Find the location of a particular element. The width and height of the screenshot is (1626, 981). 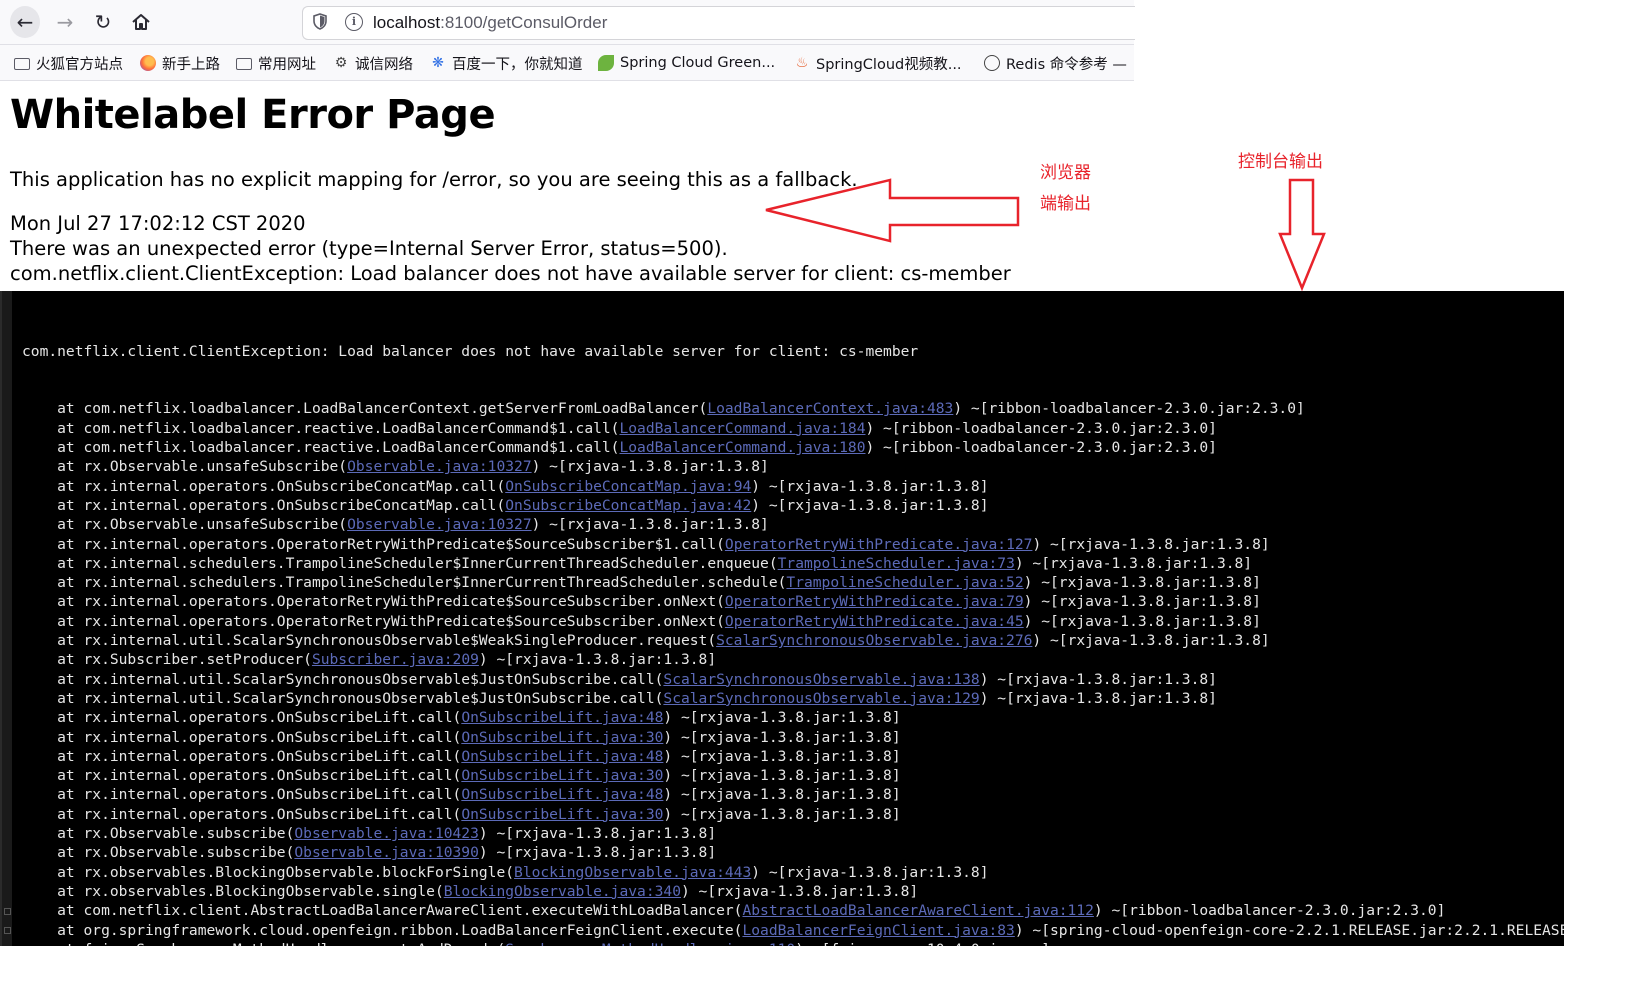

source-link: OperatorRetryWithPredicate.java:127 is located at coordinates (879, 544).